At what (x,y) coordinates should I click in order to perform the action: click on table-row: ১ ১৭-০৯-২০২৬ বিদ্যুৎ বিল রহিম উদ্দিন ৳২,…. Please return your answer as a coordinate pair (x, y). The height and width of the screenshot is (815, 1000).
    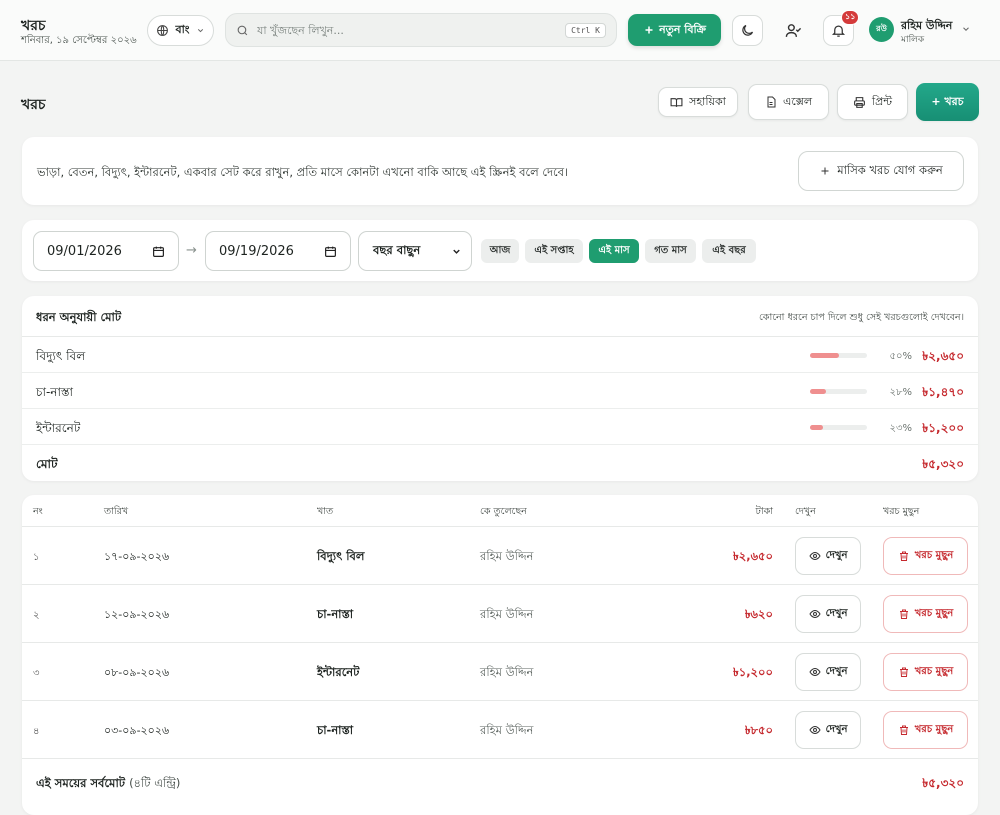
    Looking at the image, I should click on (500, 556).